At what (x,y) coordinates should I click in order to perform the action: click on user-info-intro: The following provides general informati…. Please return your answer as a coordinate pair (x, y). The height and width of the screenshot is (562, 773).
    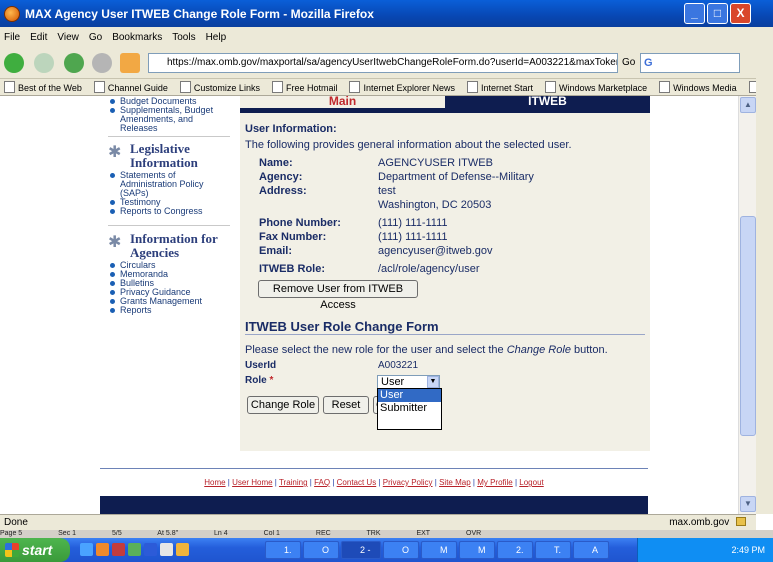
    Looking at the image, I should click on (408, 145).